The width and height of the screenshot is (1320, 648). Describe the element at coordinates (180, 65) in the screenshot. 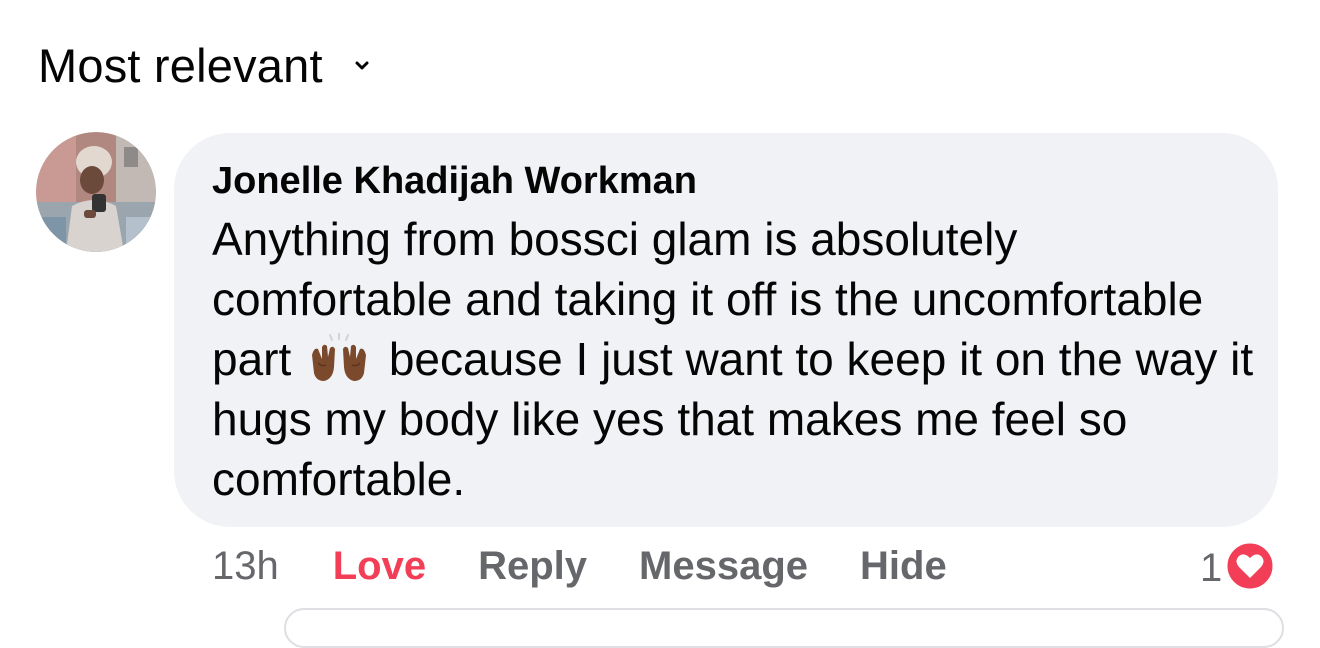

I see `sort-label: Most relevant` at that location.